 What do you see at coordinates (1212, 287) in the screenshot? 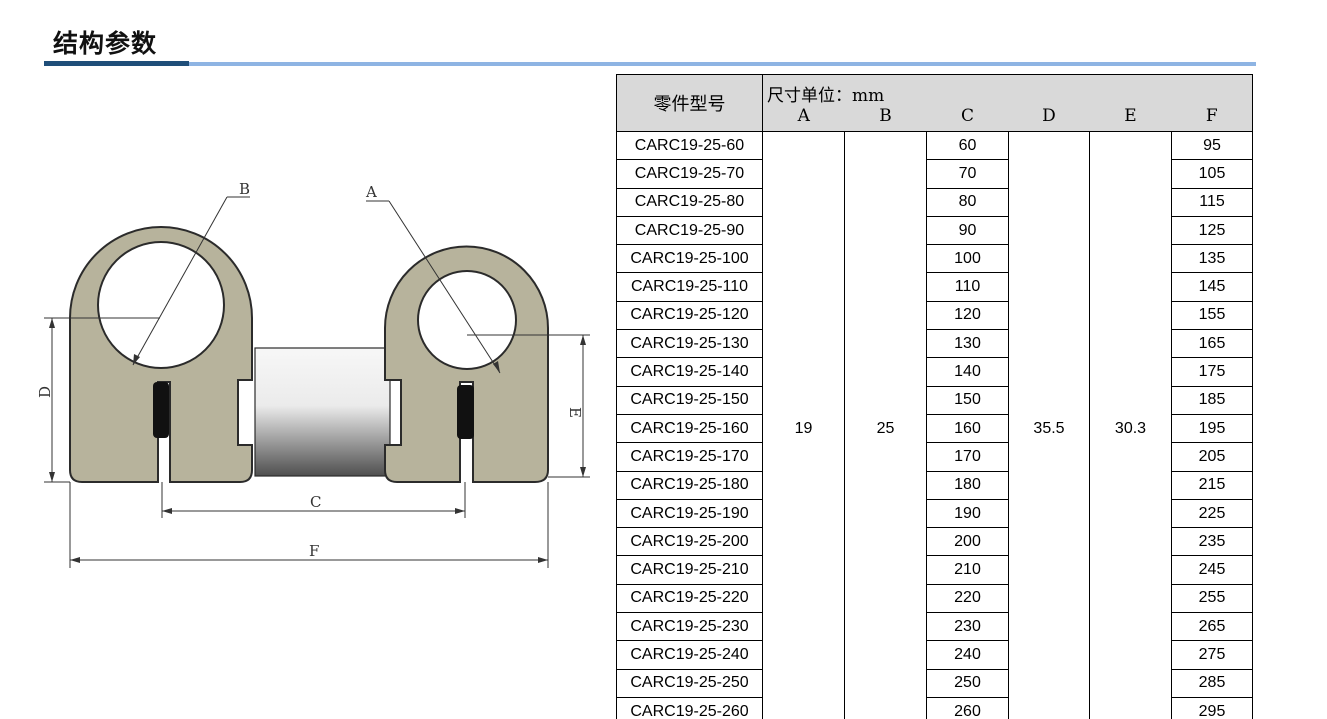
I see `cell-f: 145` at bounding box center [1212, 287].